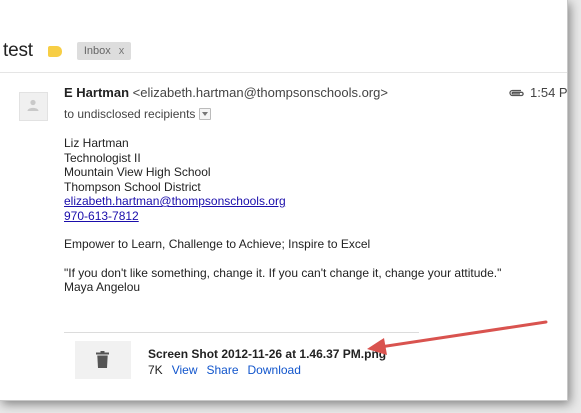 This screenshot has width=581, height=413. I want to click on attachment-filename: Screen Shot 2012-11-26 at 1.46.37 PM.png, so click(267, 354).